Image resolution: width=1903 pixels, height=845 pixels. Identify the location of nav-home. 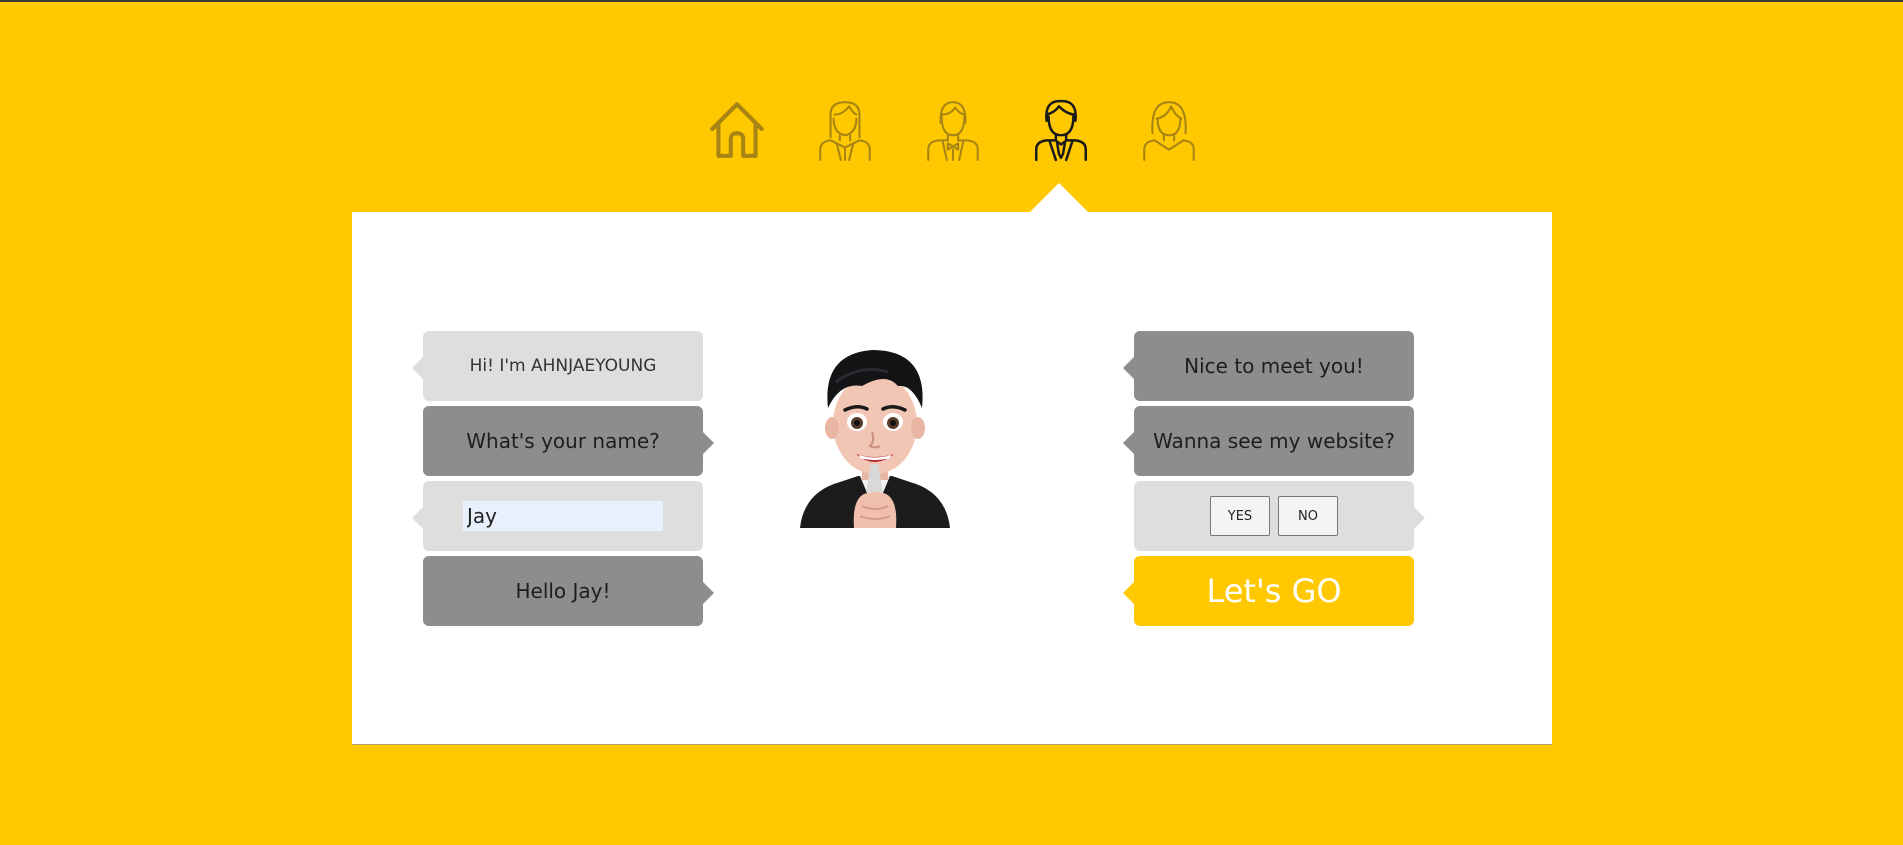
(737, 129).